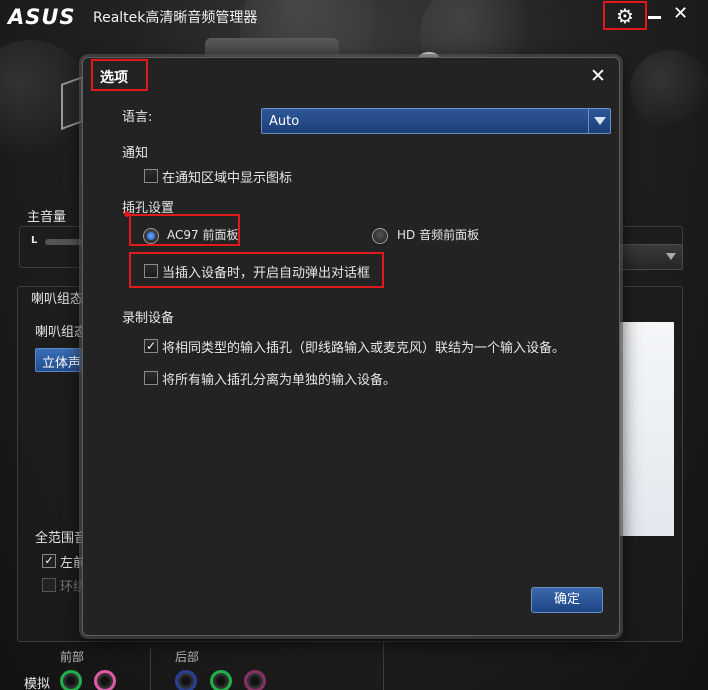  Describe the element at coordinates (354, 16) in the screenshot. I see `title-bar: ASUS Realtek高清晰音频管理器 ⚙ ✕` at that location.